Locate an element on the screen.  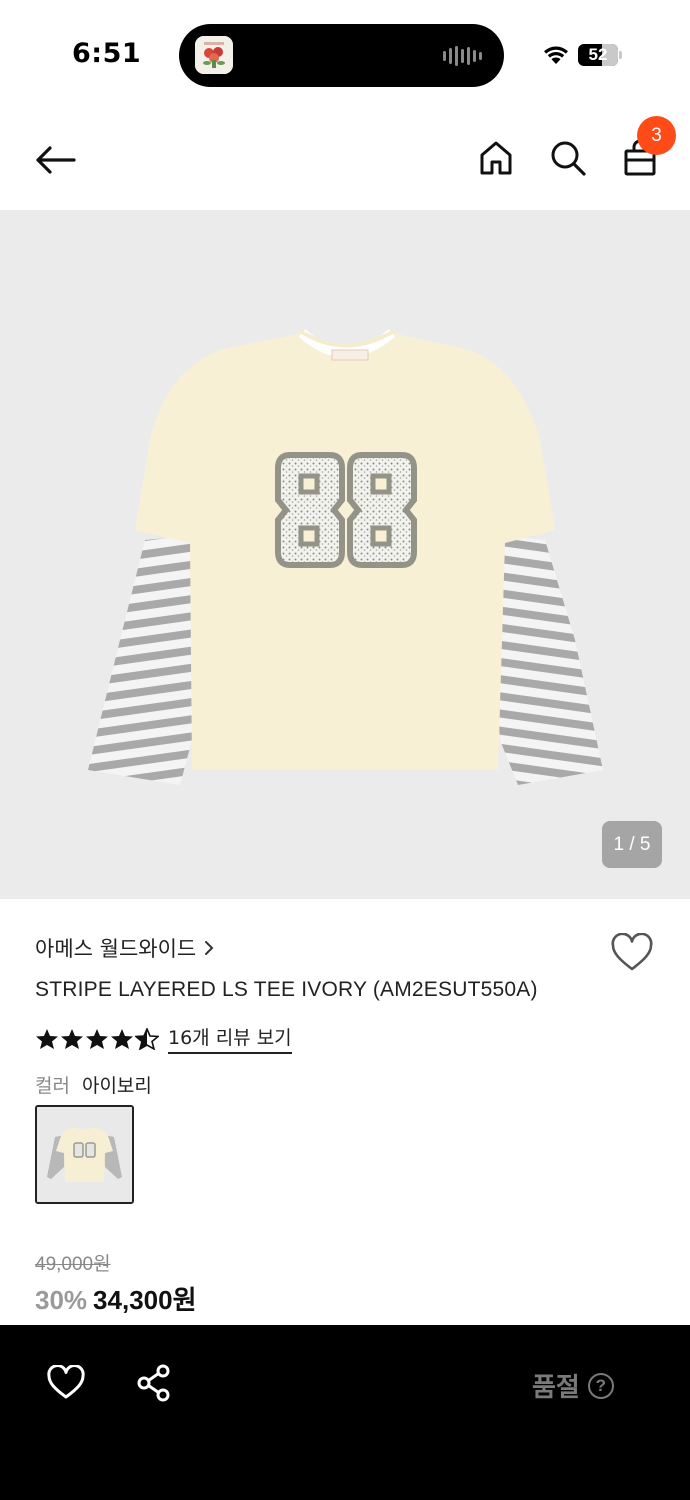
cart-count-badge: 3 is located at coordinates (656, 135).